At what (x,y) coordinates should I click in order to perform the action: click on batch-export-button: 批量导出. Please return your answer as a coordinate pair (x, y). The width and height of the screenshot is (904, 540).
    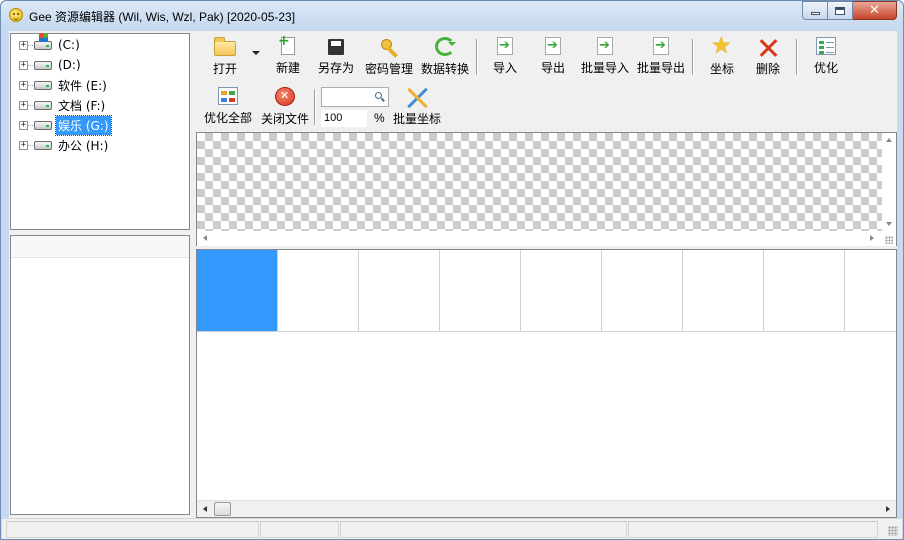
    Looking at the image, I should click on (661, 54).